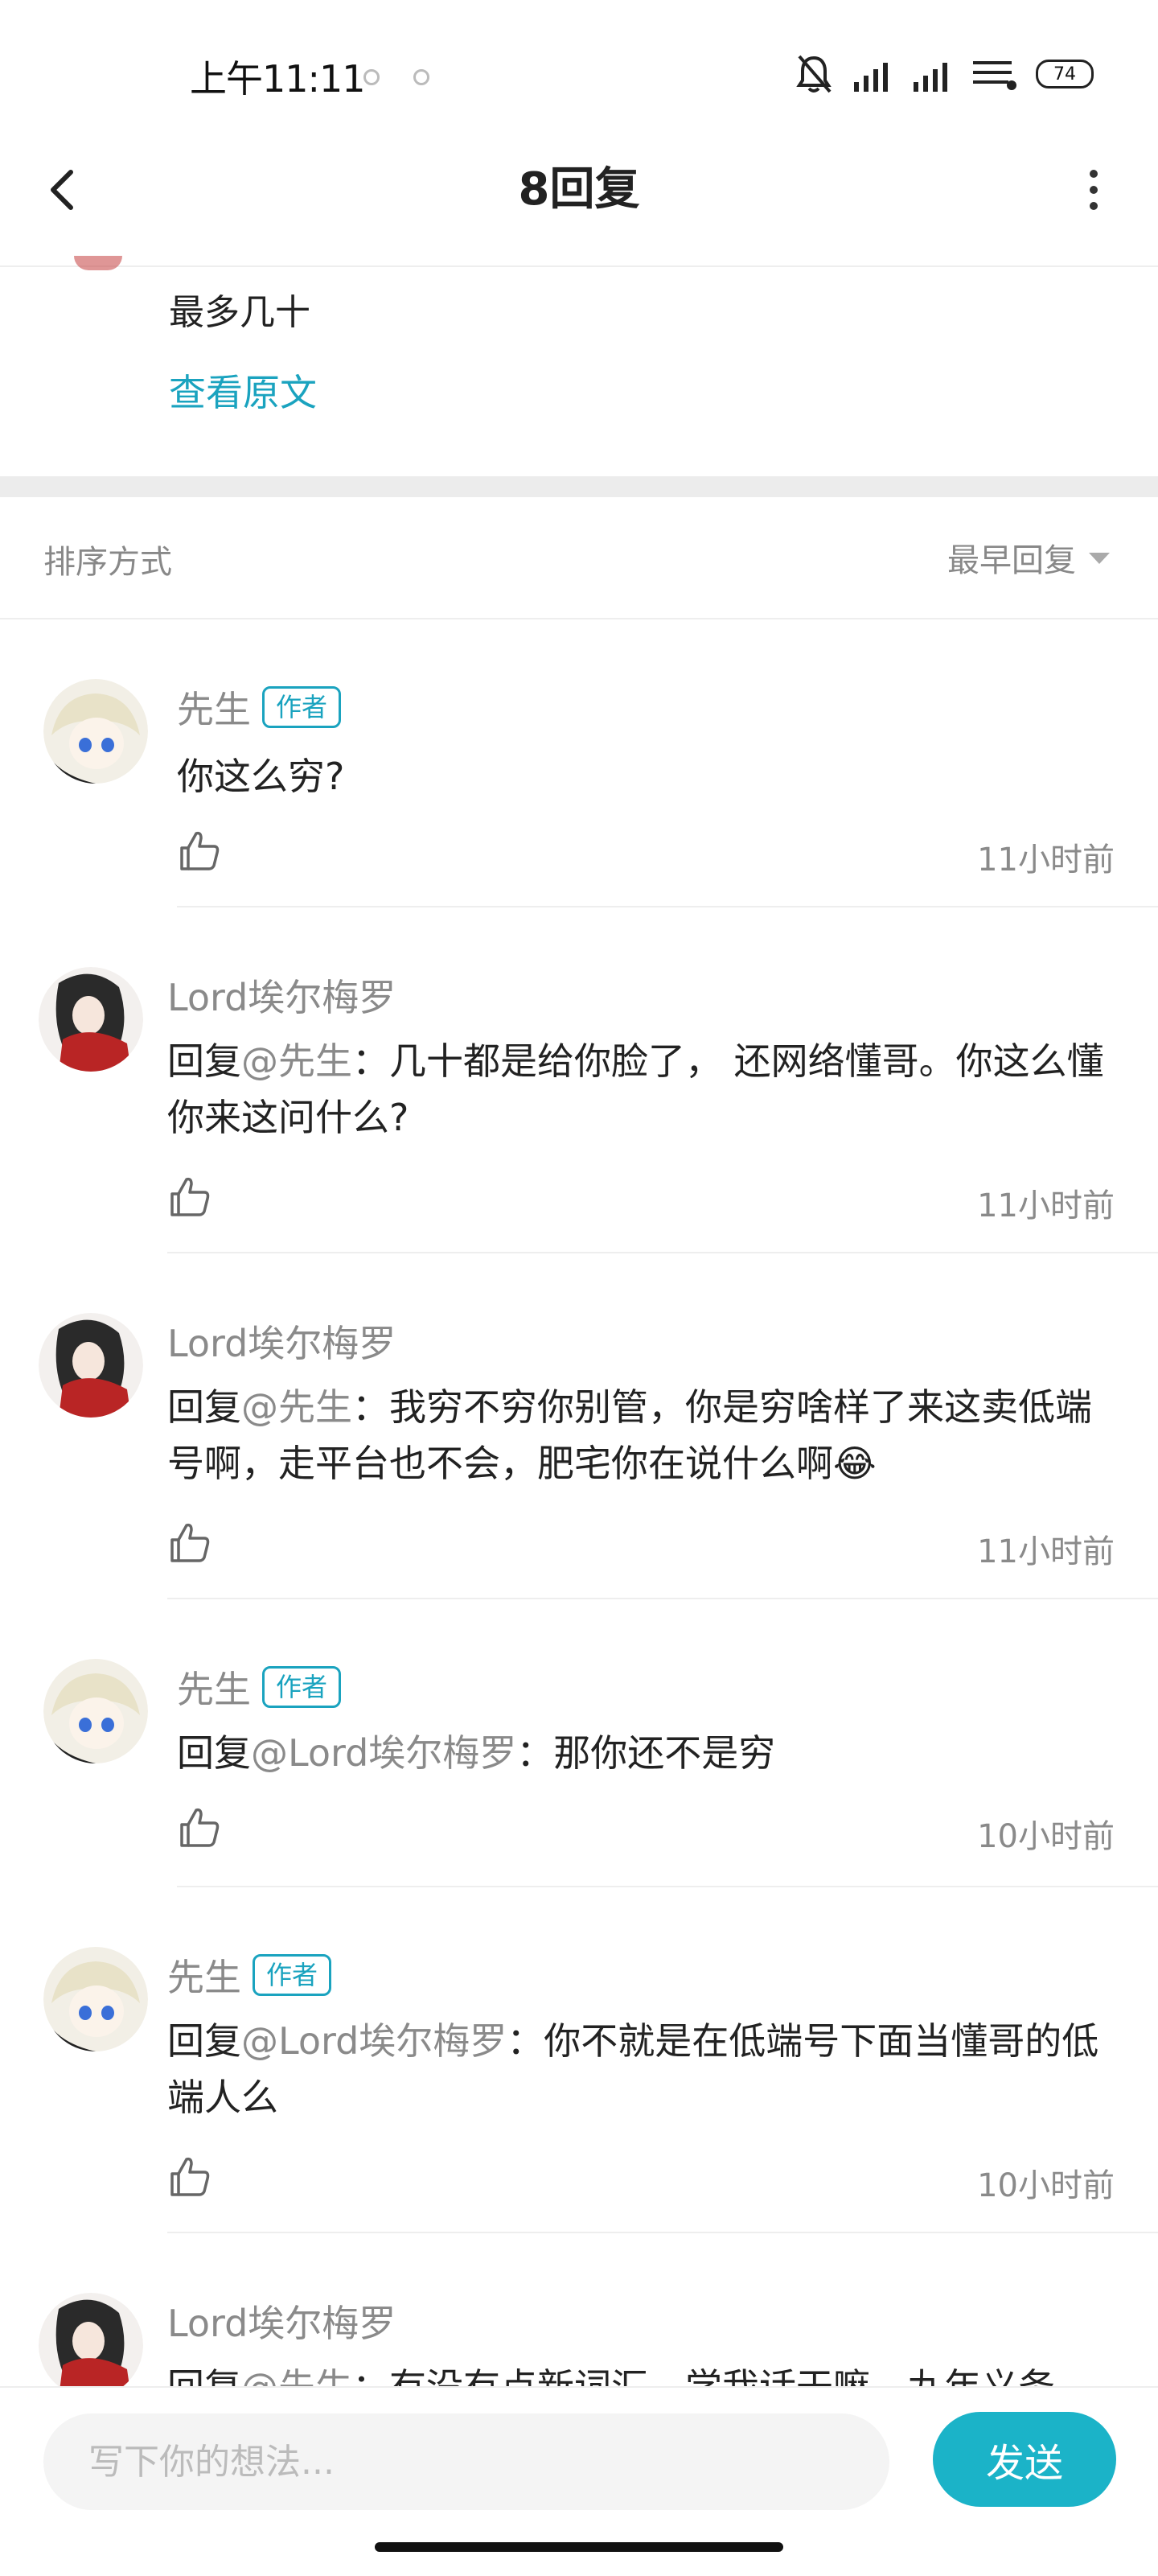  What do you see at coordinates (642, 2069) in the screenshot?
I see `comment-text: 回复@Lord埃尔梅罗：你不就是在低端号下面当懂哥的低端人么` at bounding box center [642, 2069].